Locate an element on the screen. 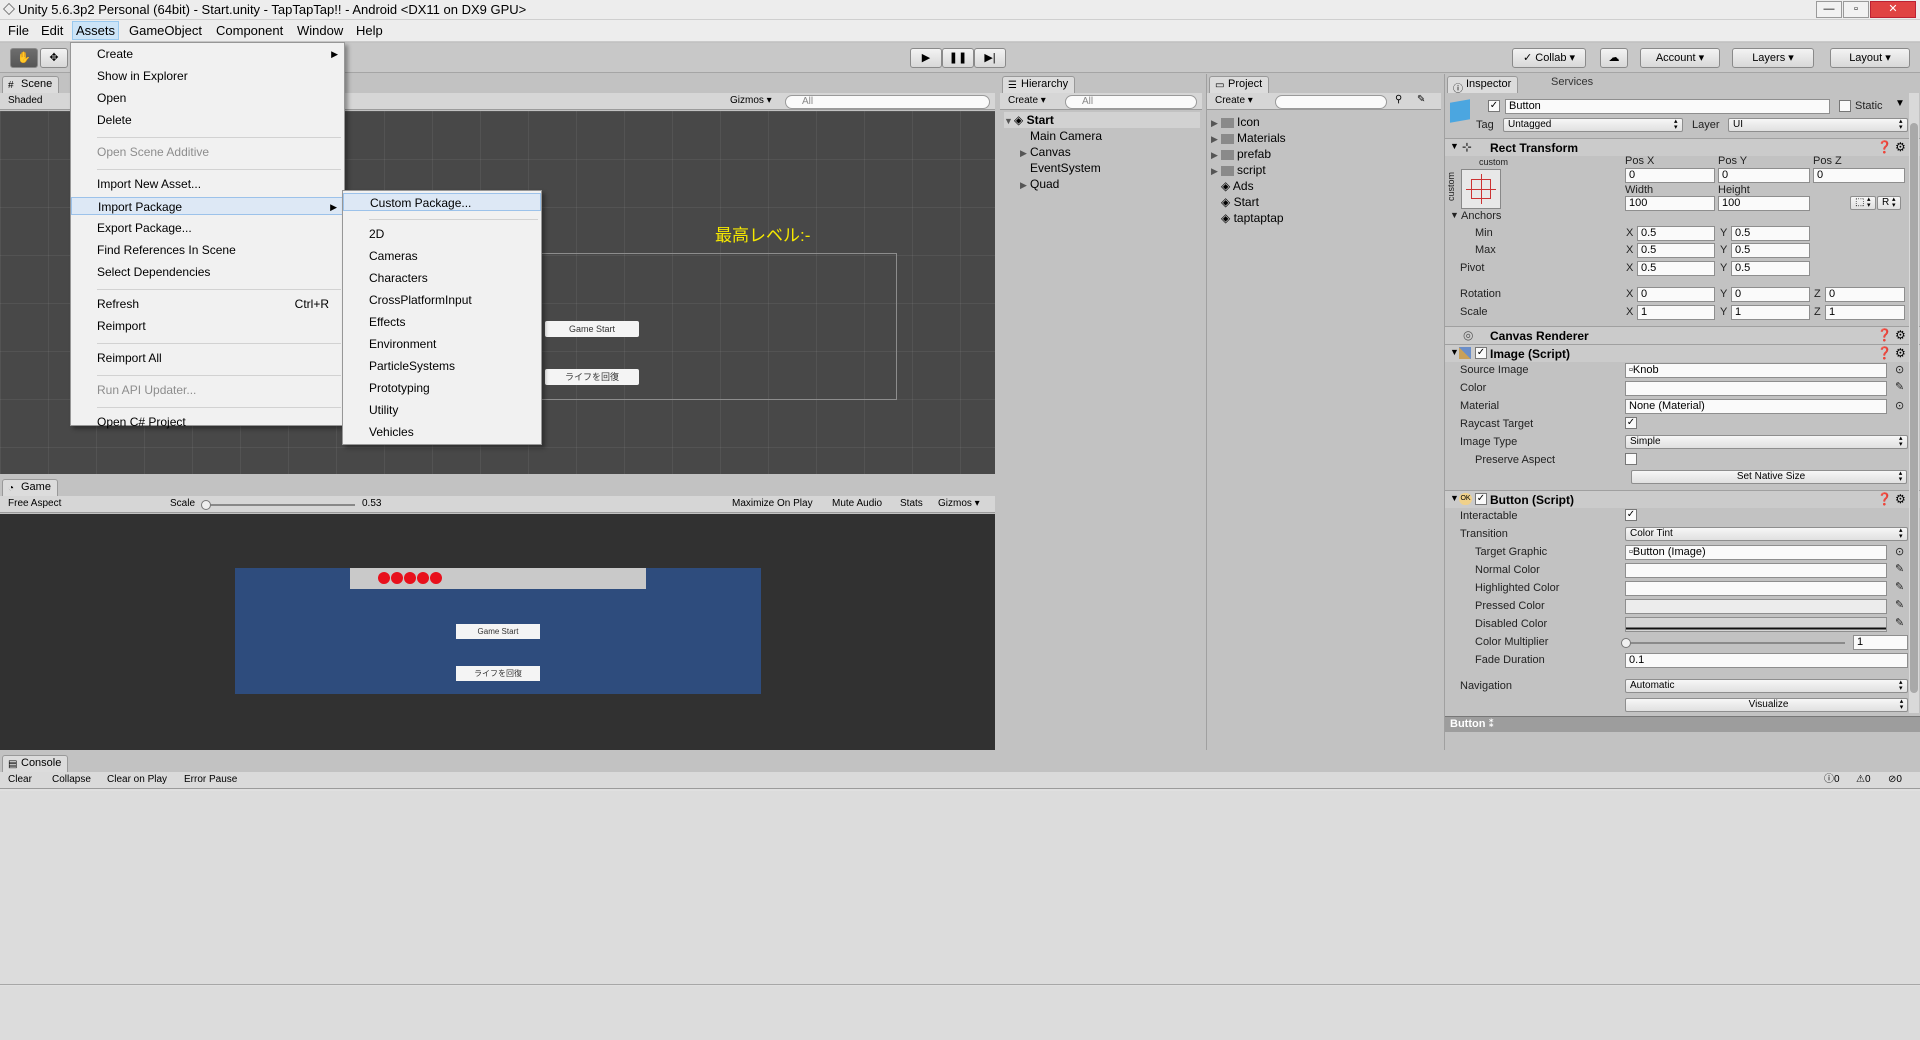 The width and height of the screenshot is (1920, 1040). color-multiplier-slider is located at coordinates (1733, 643).